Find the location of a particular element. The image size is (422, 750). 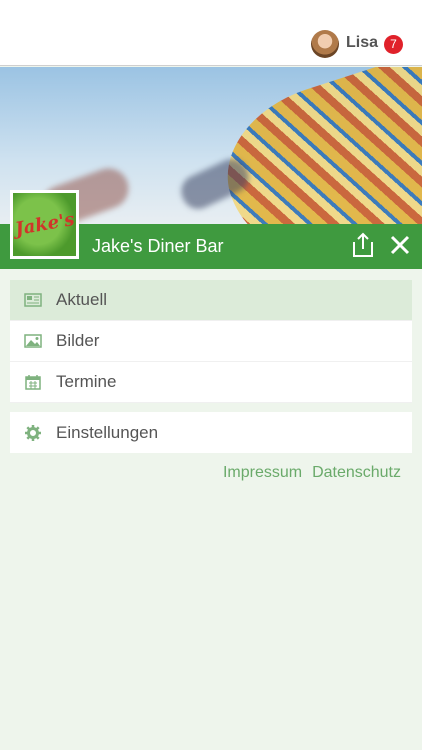

venue-logo: Jake's is located at coordinates (44, 224).